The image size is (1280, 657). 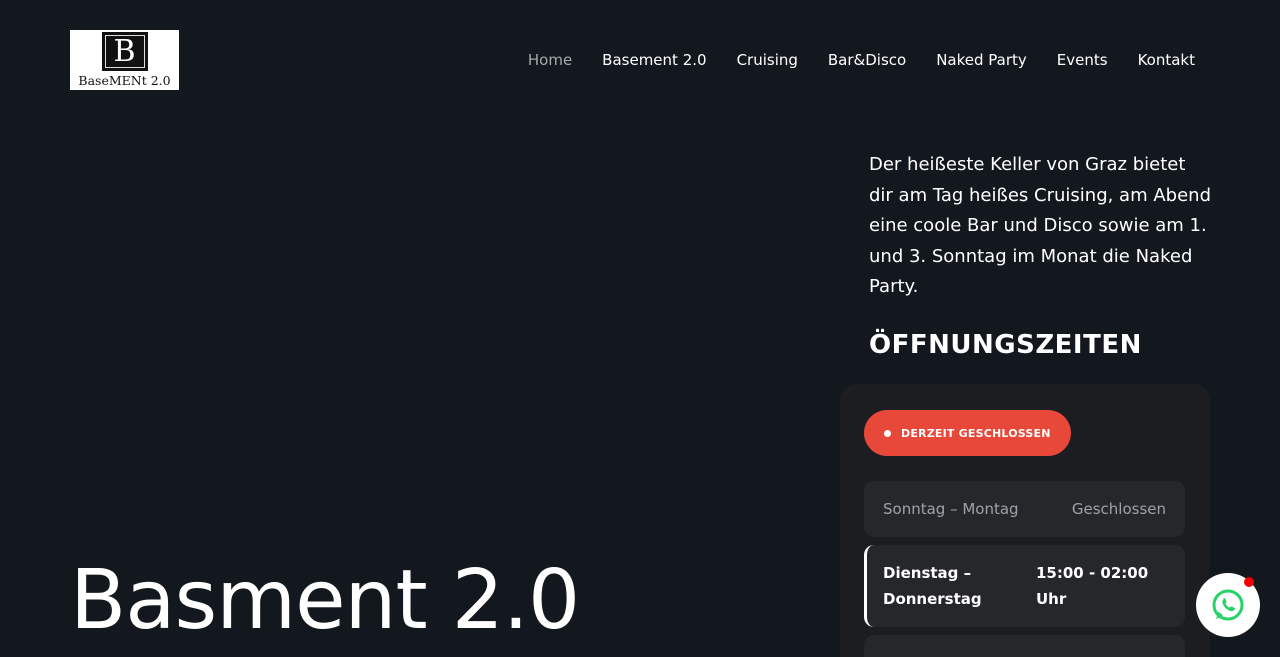 I want to click on logo-letter: B, so click(x=124, y=51).